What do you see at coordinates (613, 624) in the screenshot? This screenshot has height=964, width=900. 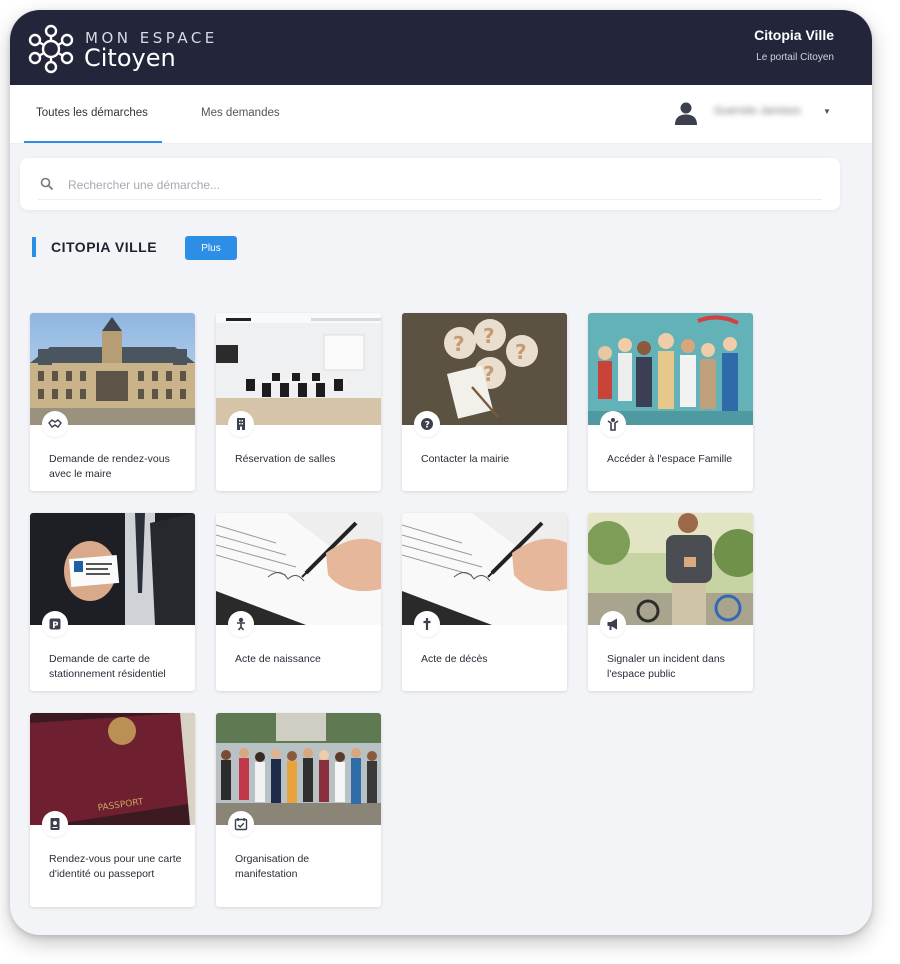 I see `megaphone-icon` at bounding box center [613, 624].